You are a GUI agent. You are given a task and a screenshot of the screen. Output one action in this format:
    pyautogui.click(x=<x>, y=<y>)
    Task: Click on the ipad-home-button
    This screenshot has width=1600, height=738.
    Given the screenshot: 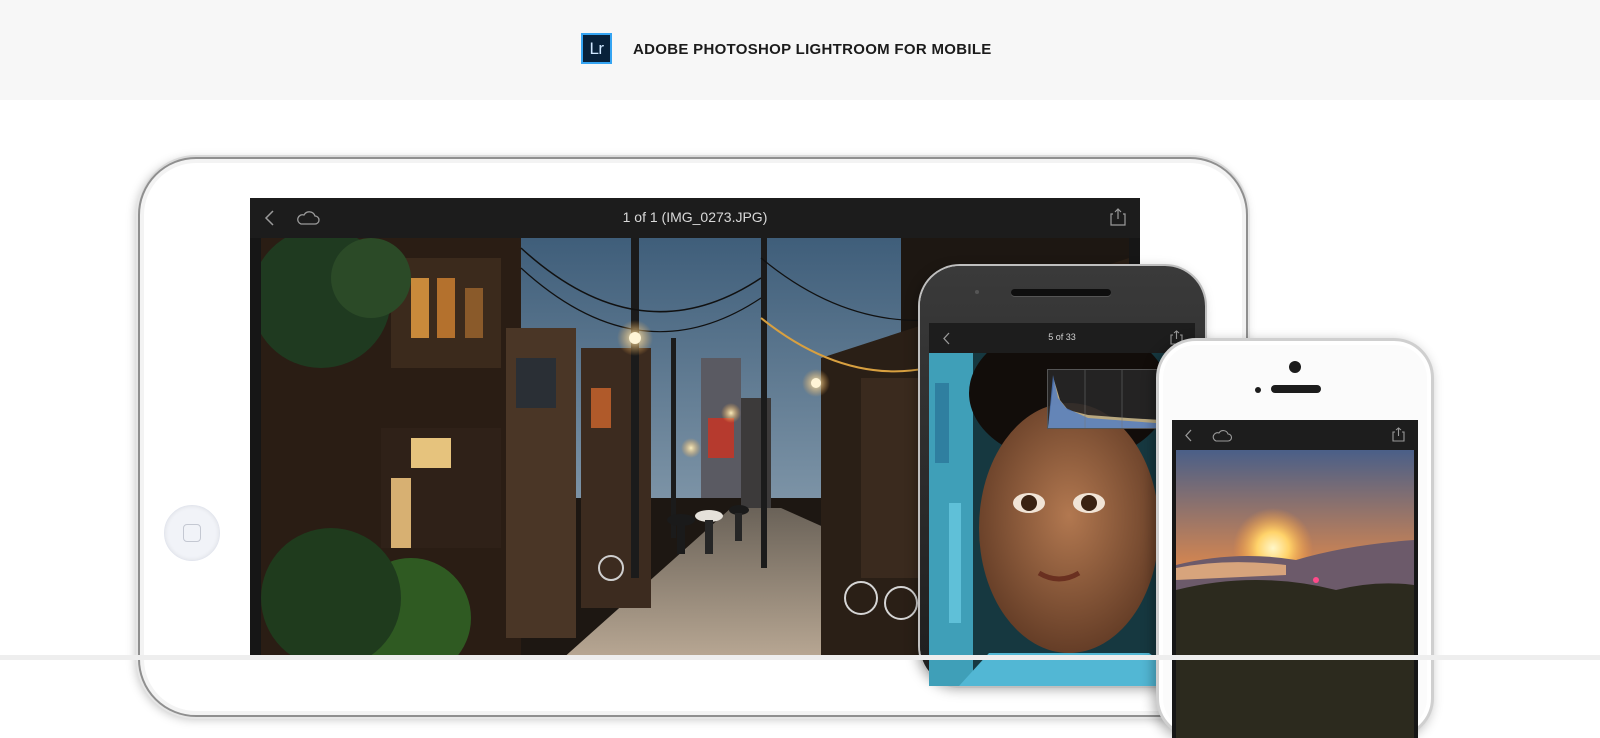 What is the action you would take?
    pyautogui.click(x=192, y=533)
    